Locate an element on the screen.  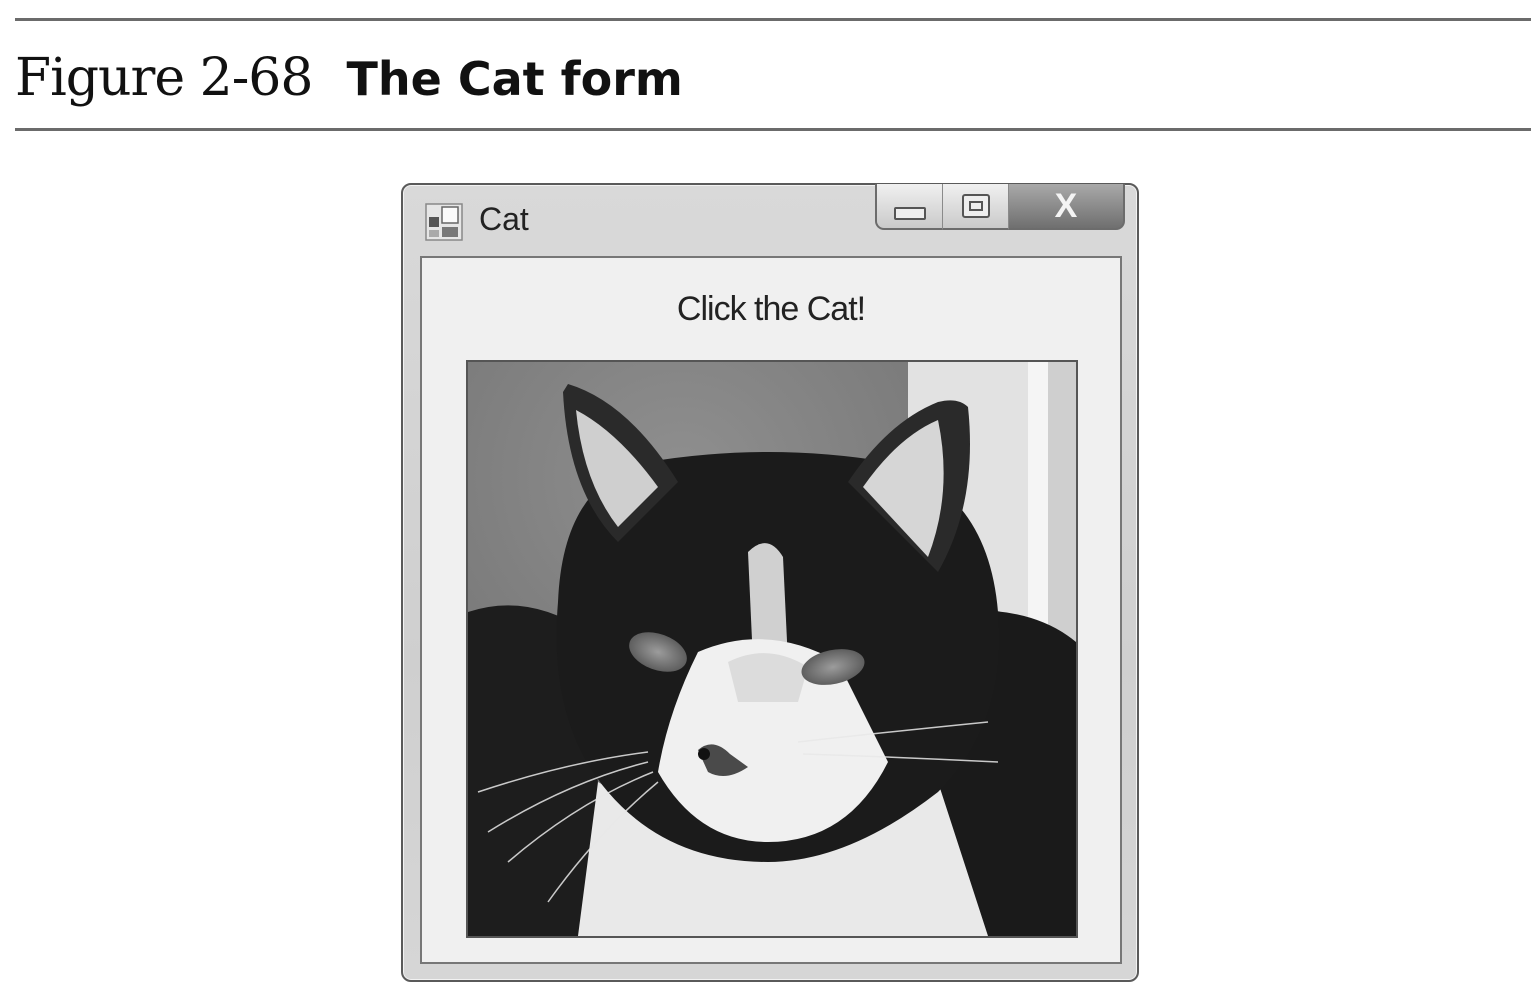
top-rule is located at coordinates (773, 19).